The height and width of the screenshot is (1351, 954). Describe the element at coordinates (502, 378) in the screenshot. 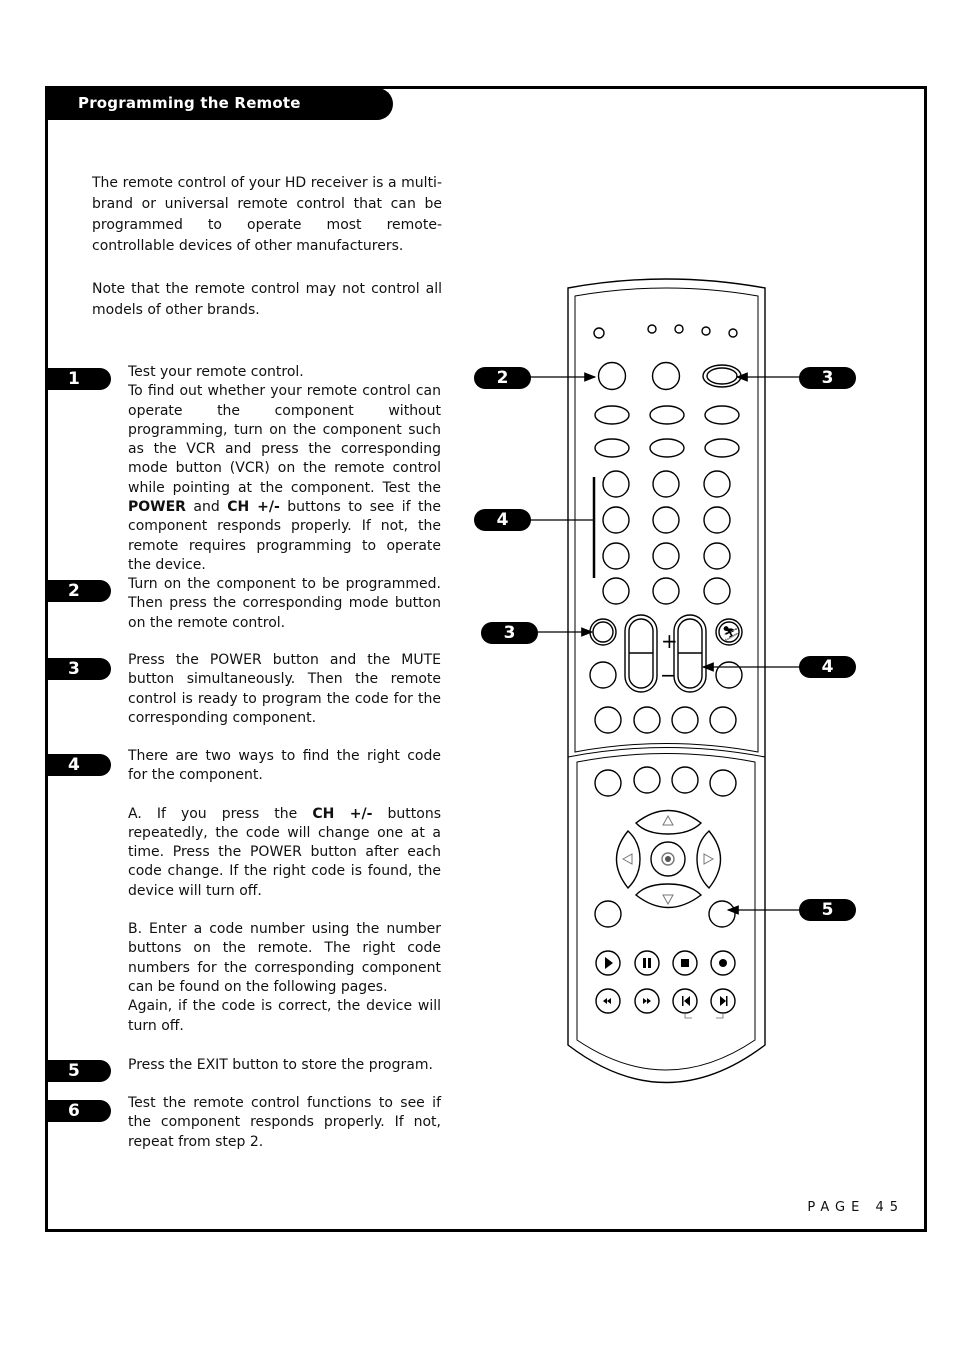

I see `callout-2-mode: 2` at that location.